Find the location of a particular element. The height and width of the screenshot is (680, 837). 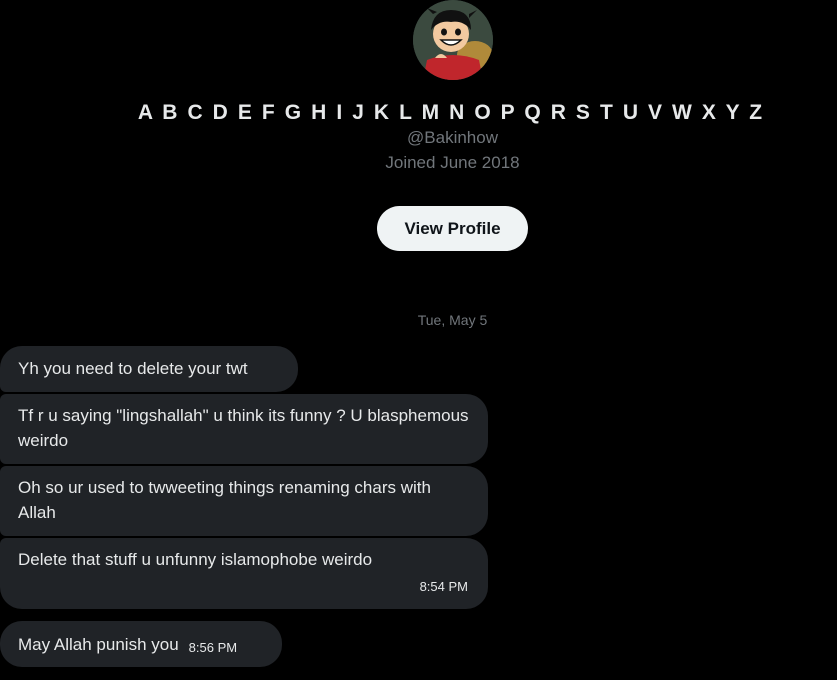

message-bubble: Yh you need to delete your twt is located at coordinates (149, 369).